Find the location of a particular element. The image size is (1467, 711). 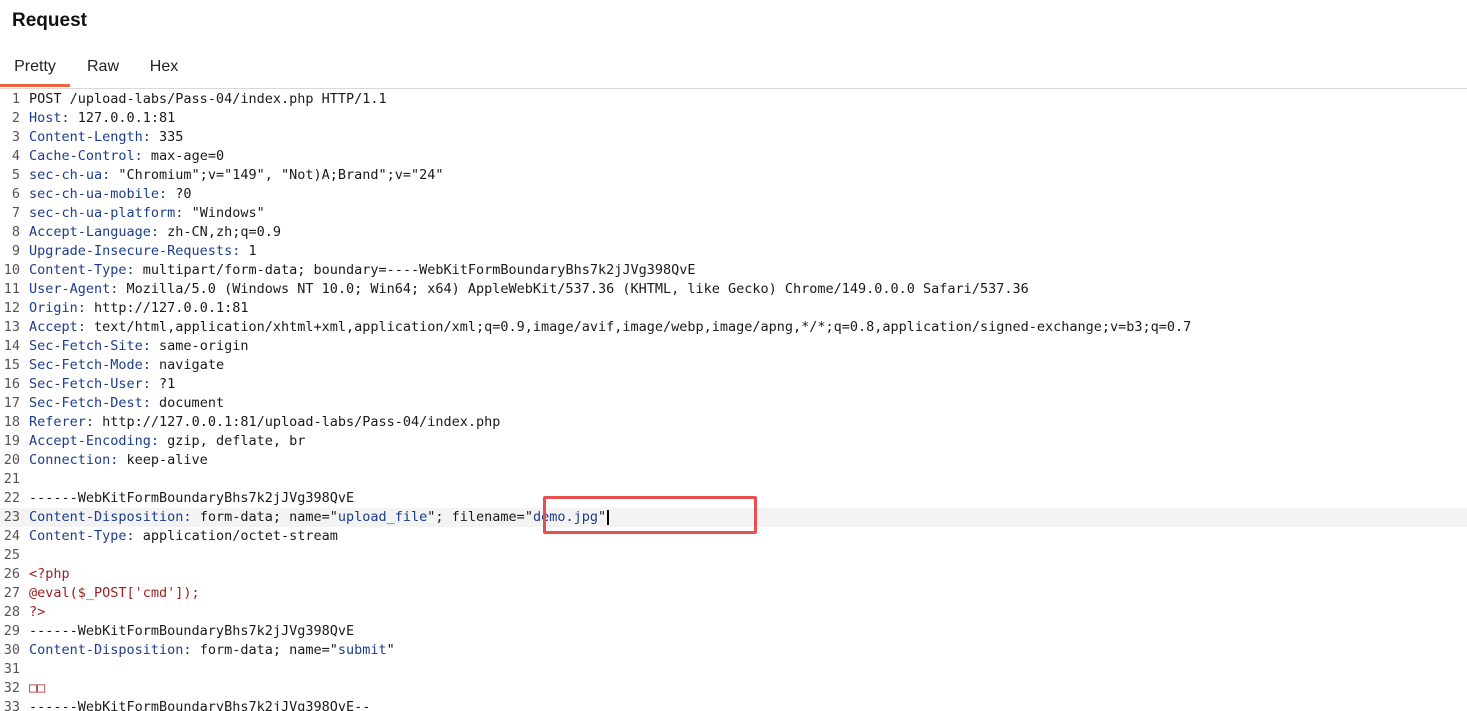

header-value: gzip, deflate, br is located at coordinates (232, 441).